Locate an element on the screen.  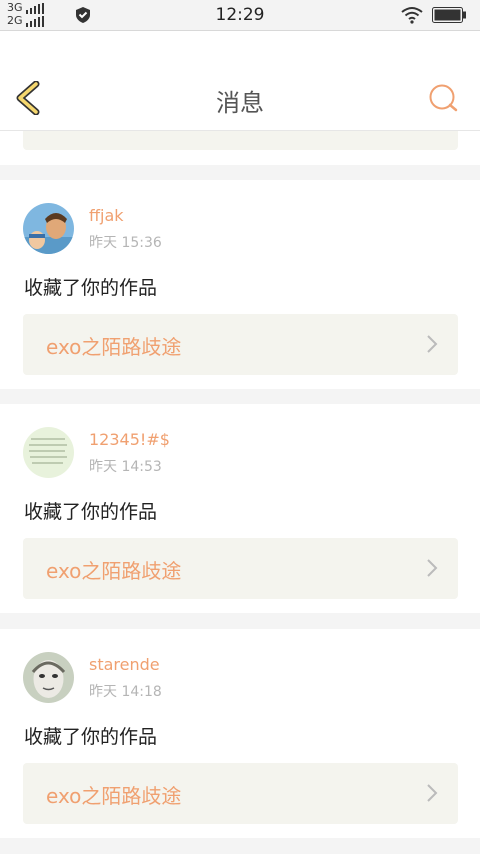
battery-icon is located at coordinates (449, 15).